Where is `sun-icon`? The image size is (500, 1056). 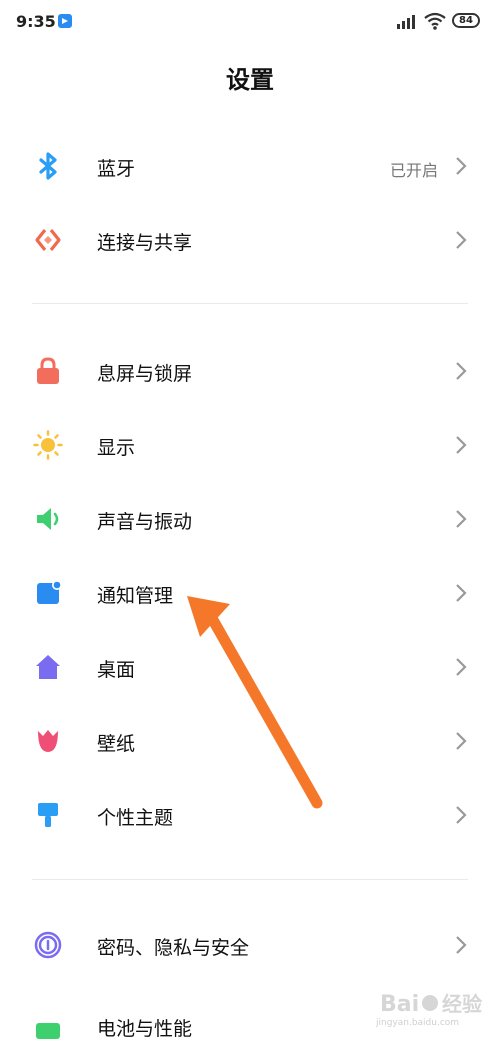 sun-icon is located at coordinates (48, 445).